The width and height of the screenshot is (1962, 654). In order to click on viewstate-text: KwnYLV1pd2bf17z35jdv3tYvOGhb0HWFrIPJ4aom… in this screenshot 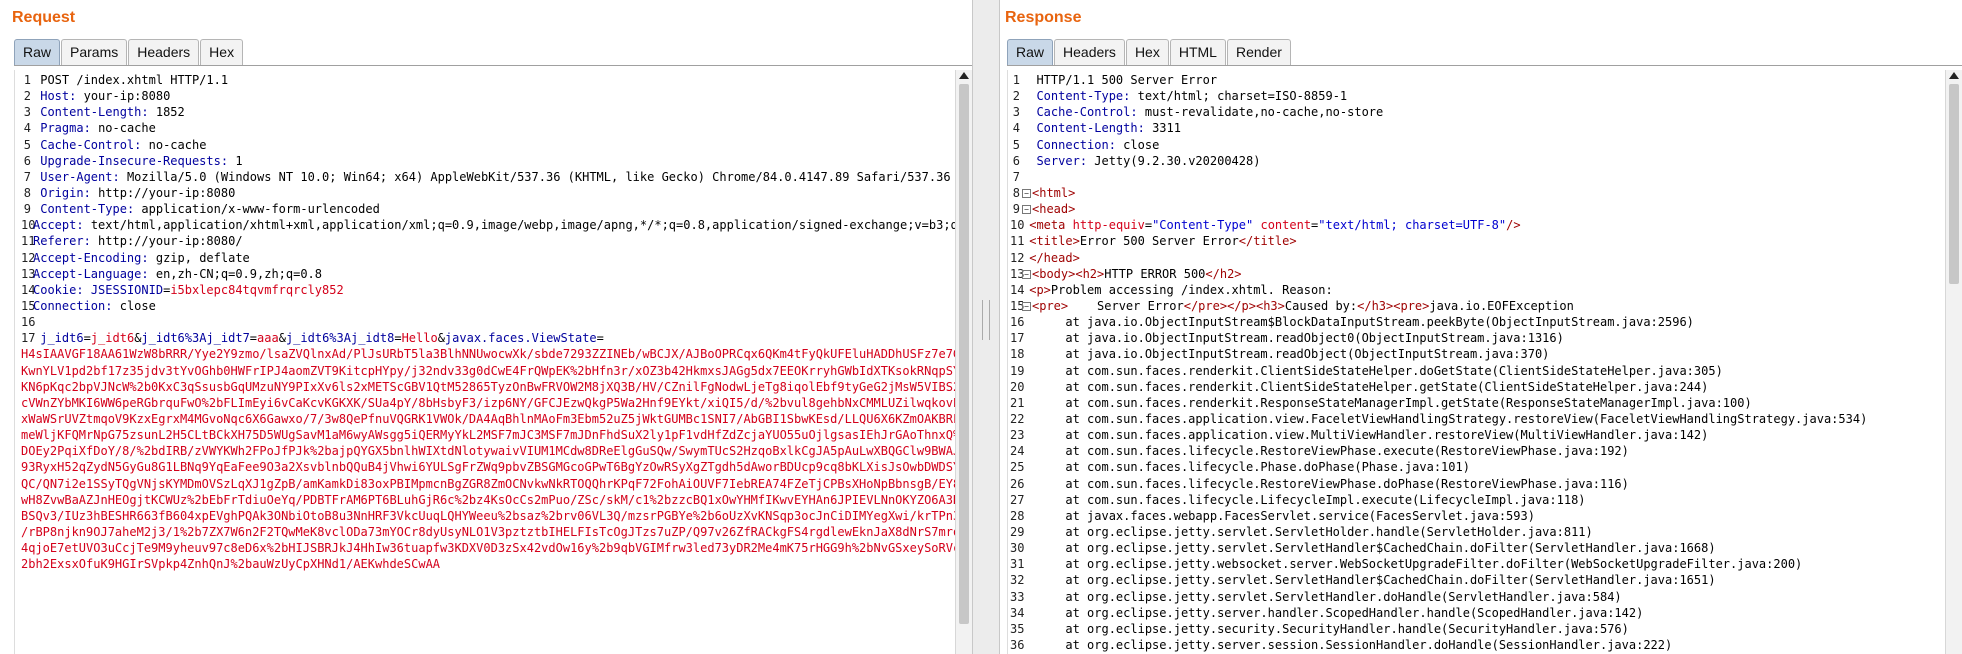, I will do `click(496, 370)`.